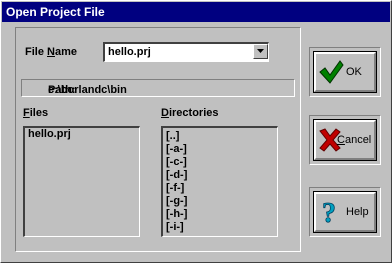 The image size is (392, 263). What do you see at coordinates (81, 181) in the screenshot?
I see `files-listbox: hello.prj` at bounding box center [81, 181].